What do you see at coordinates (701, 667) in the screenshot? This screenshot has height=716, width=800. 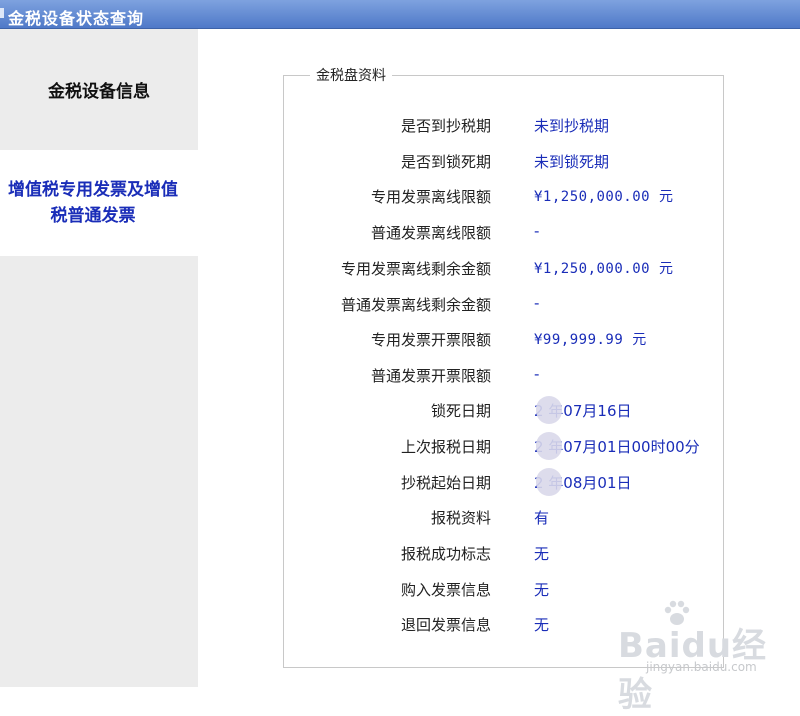 I see `watermark-site: jingyan.baidu.com` at bounding box center [701, 667].